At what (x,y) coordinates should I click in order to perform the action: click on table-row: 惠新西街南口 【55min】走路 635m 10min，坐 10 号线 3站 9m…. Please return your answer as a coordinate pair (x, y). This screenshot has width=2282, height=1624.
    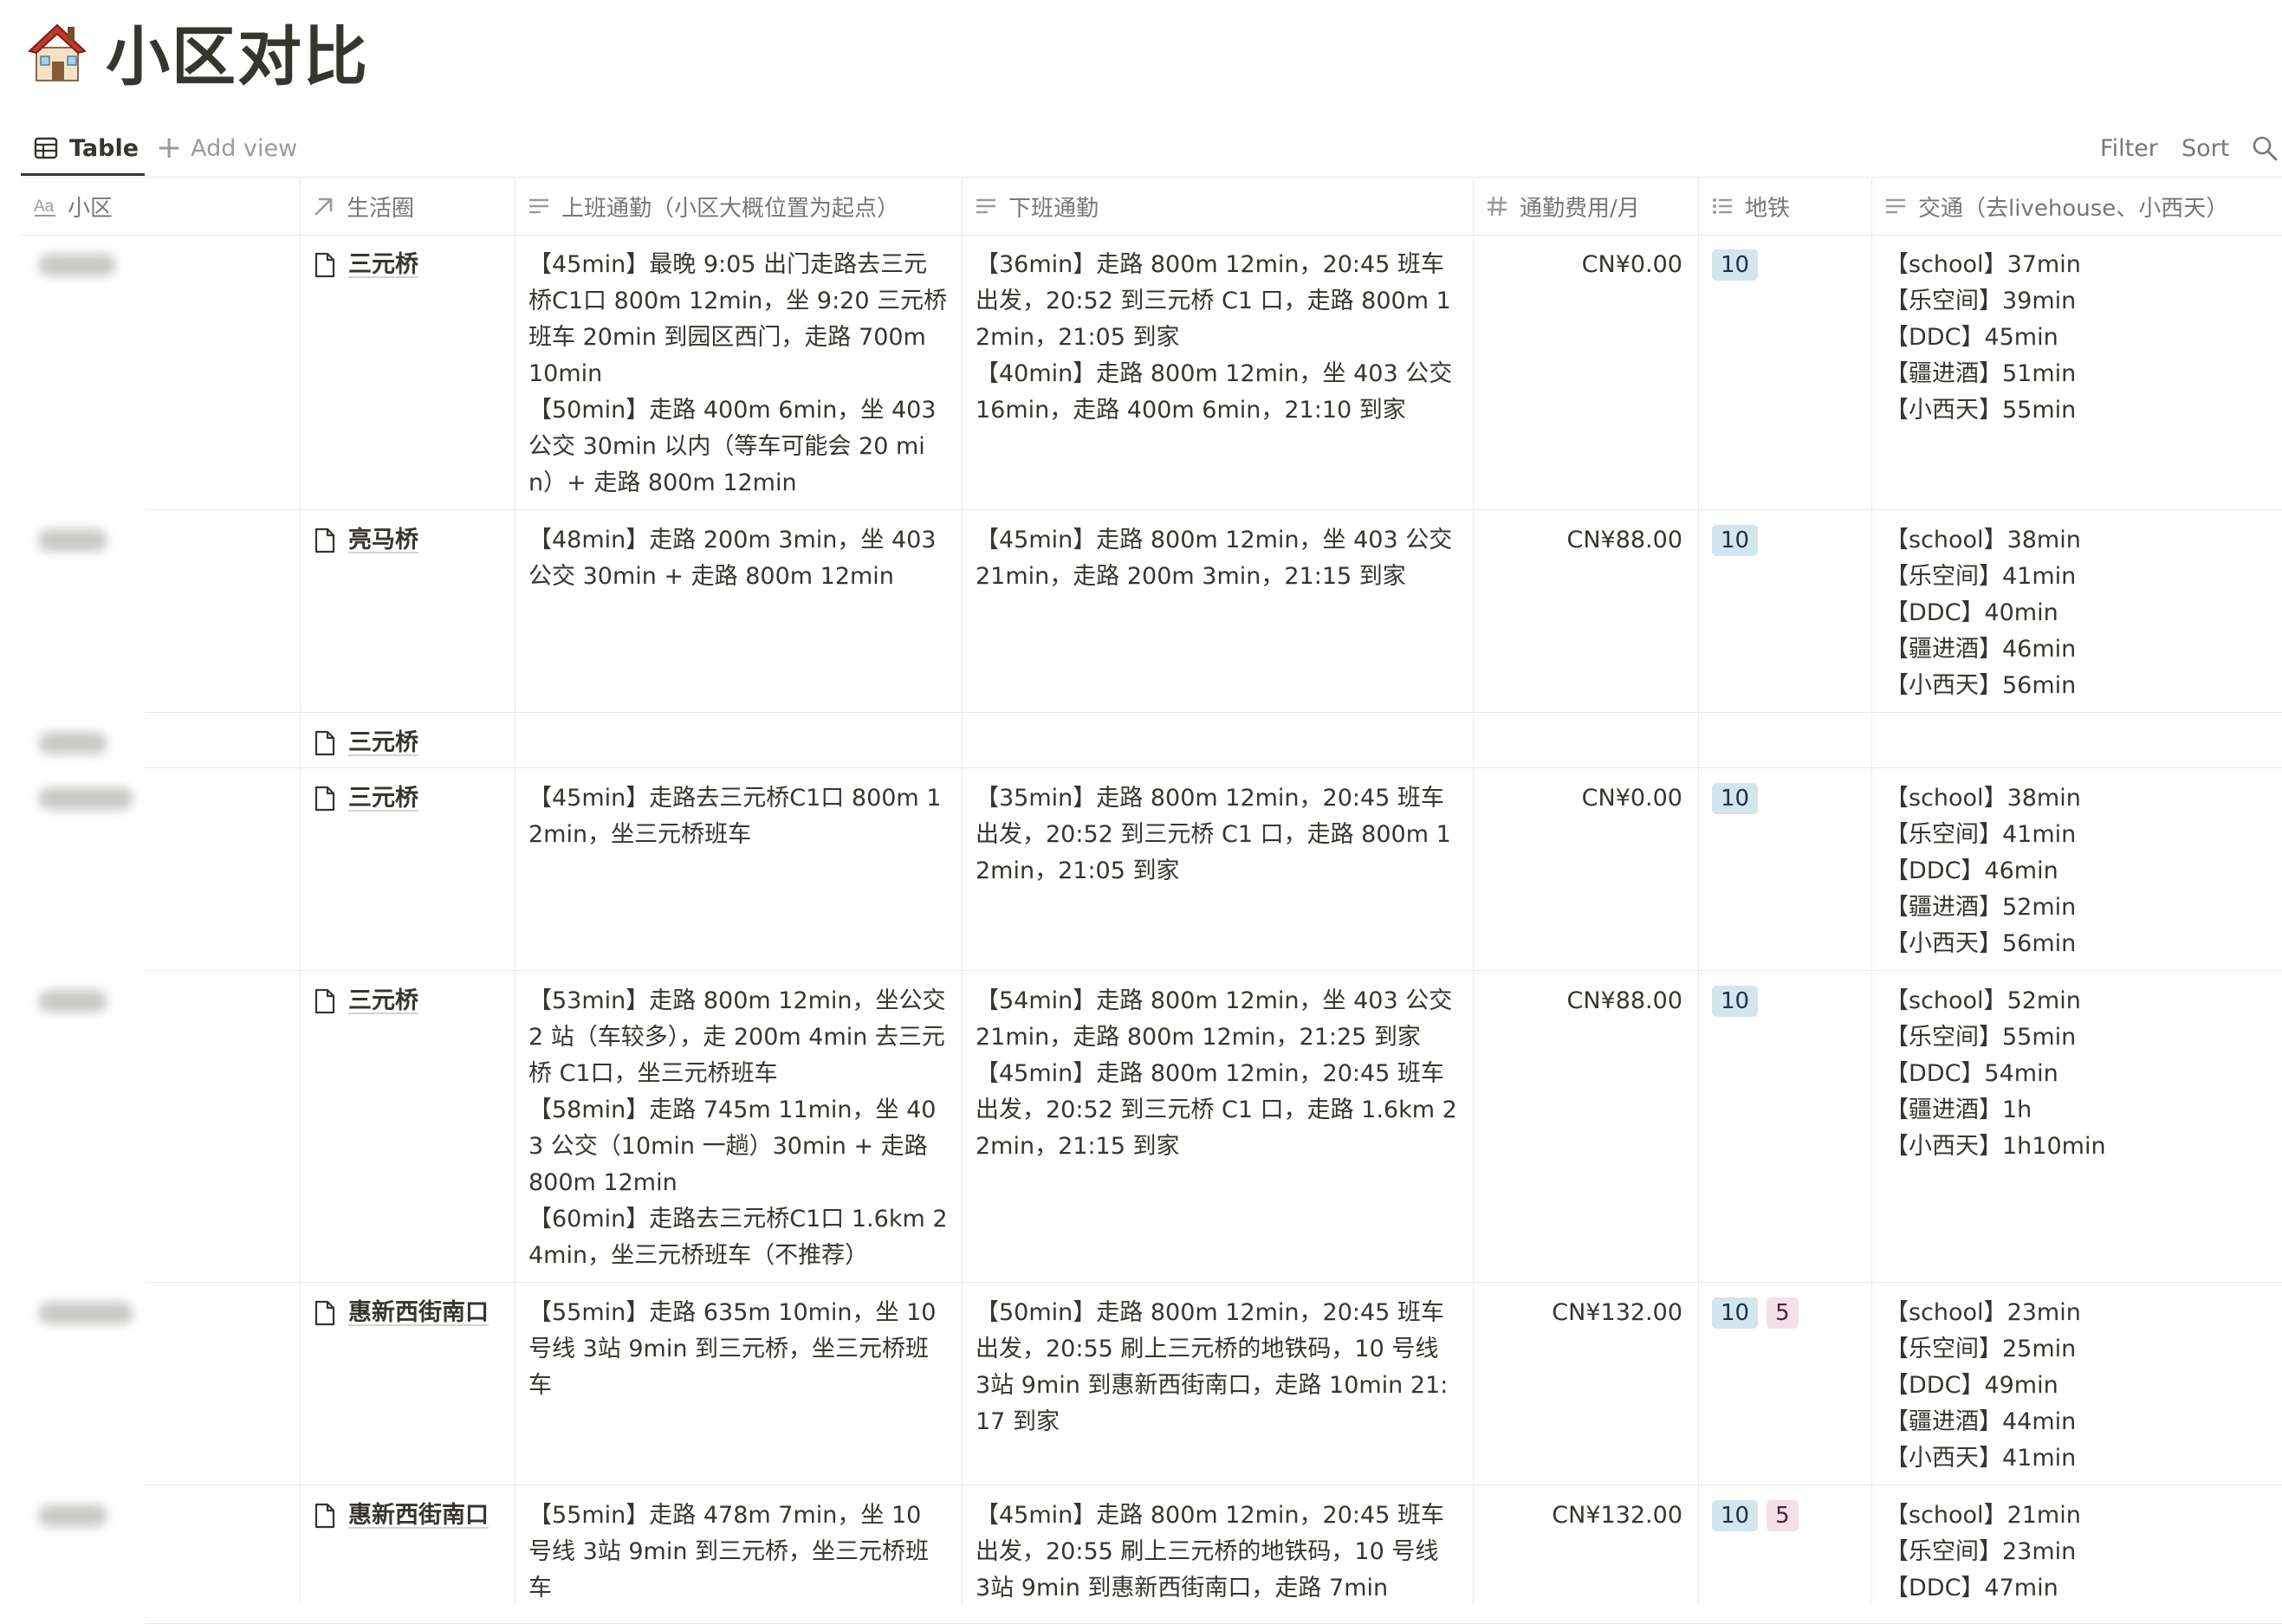
    Looking at the image, I should click on (1151, 1384).